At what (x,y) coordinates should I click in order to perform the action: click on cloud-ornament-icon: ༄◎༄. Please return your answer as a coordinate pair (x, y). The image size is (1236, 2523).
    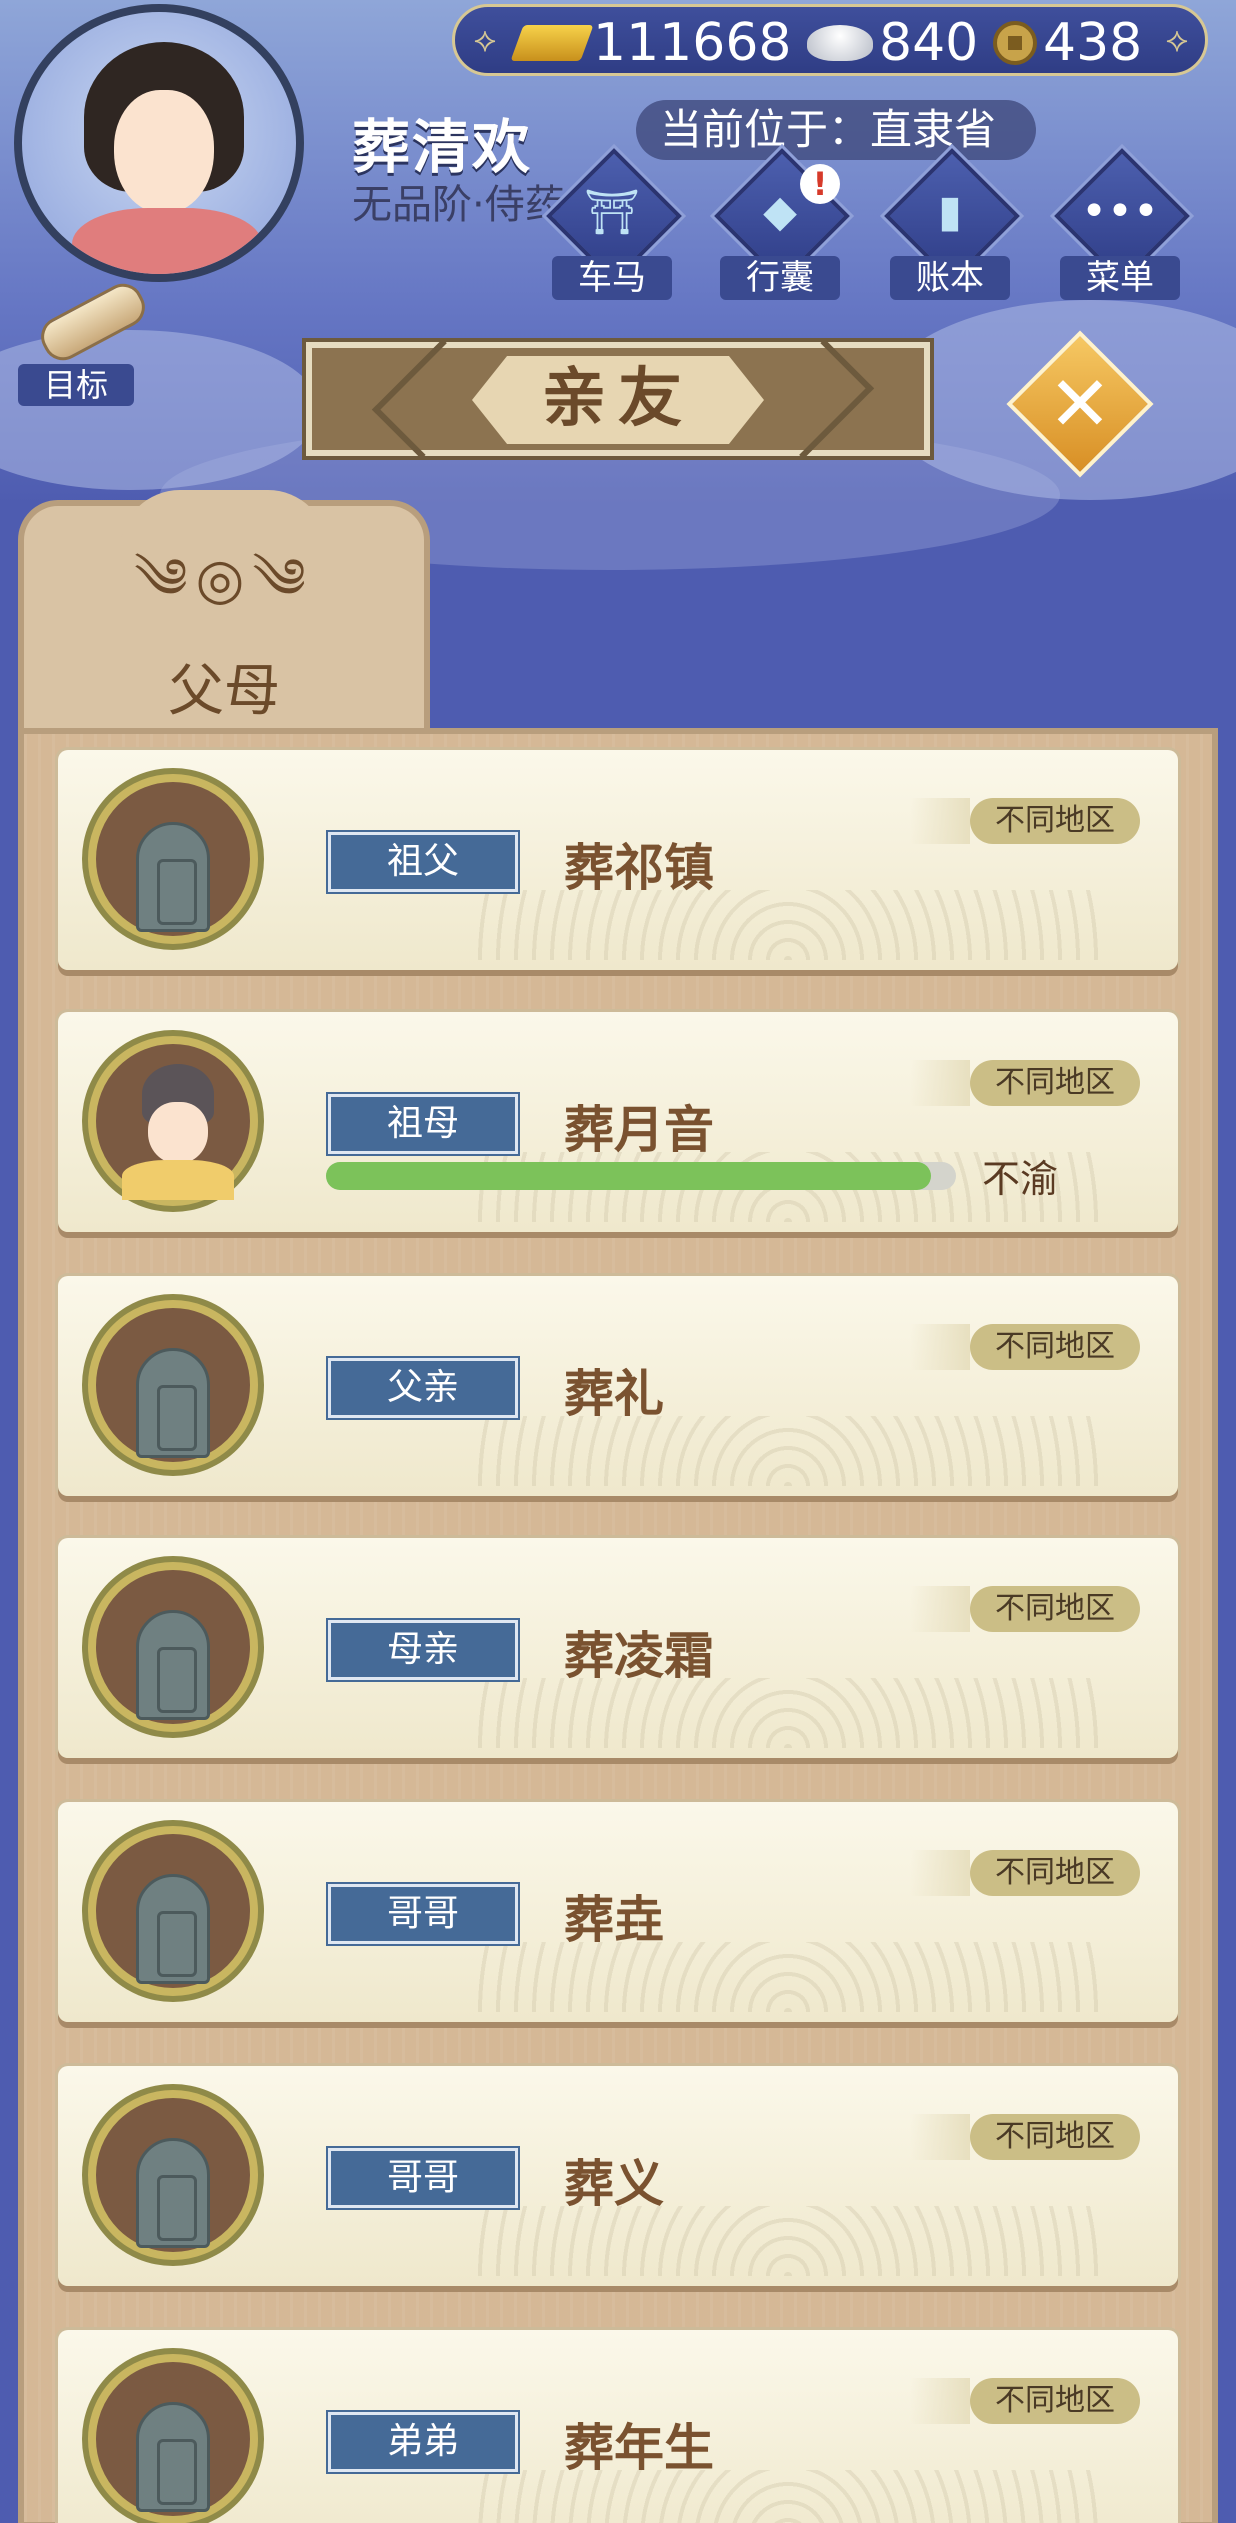
    Looking at the image, I should click on (224, 579).